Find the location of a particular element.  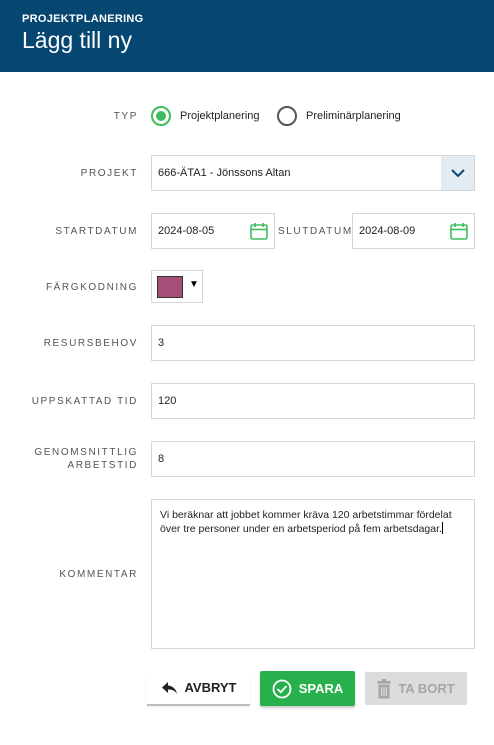

color-swatch is located at coordinates (170, 287).